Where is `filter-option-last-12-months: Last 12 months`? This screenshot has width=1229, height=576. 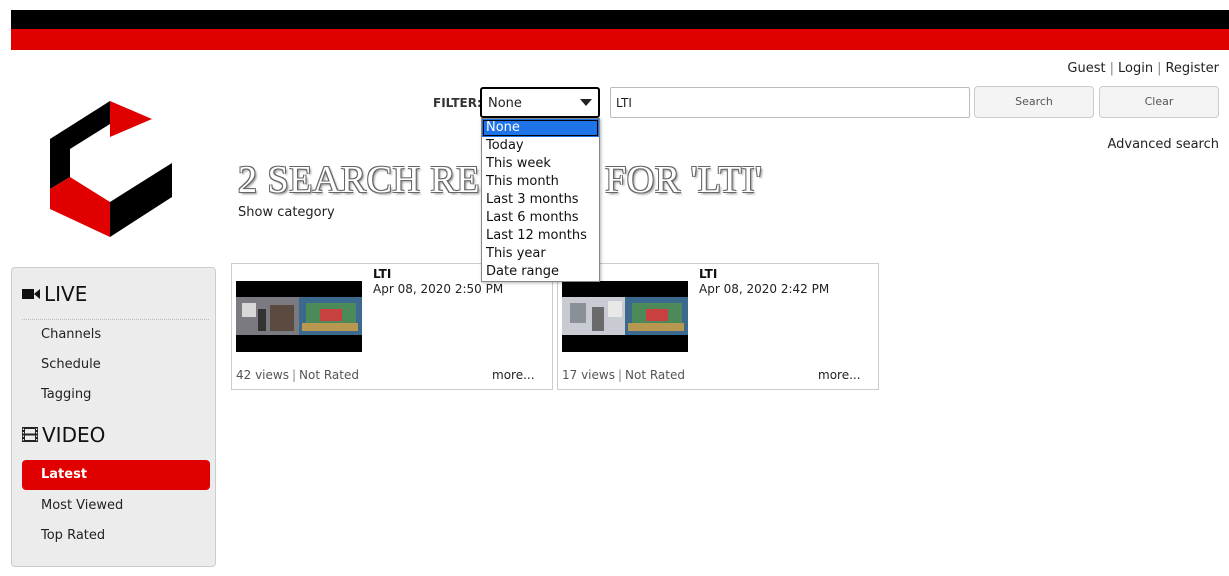
filter-option-last-12-months: Last 12 months is located at coordinates (540, 236).